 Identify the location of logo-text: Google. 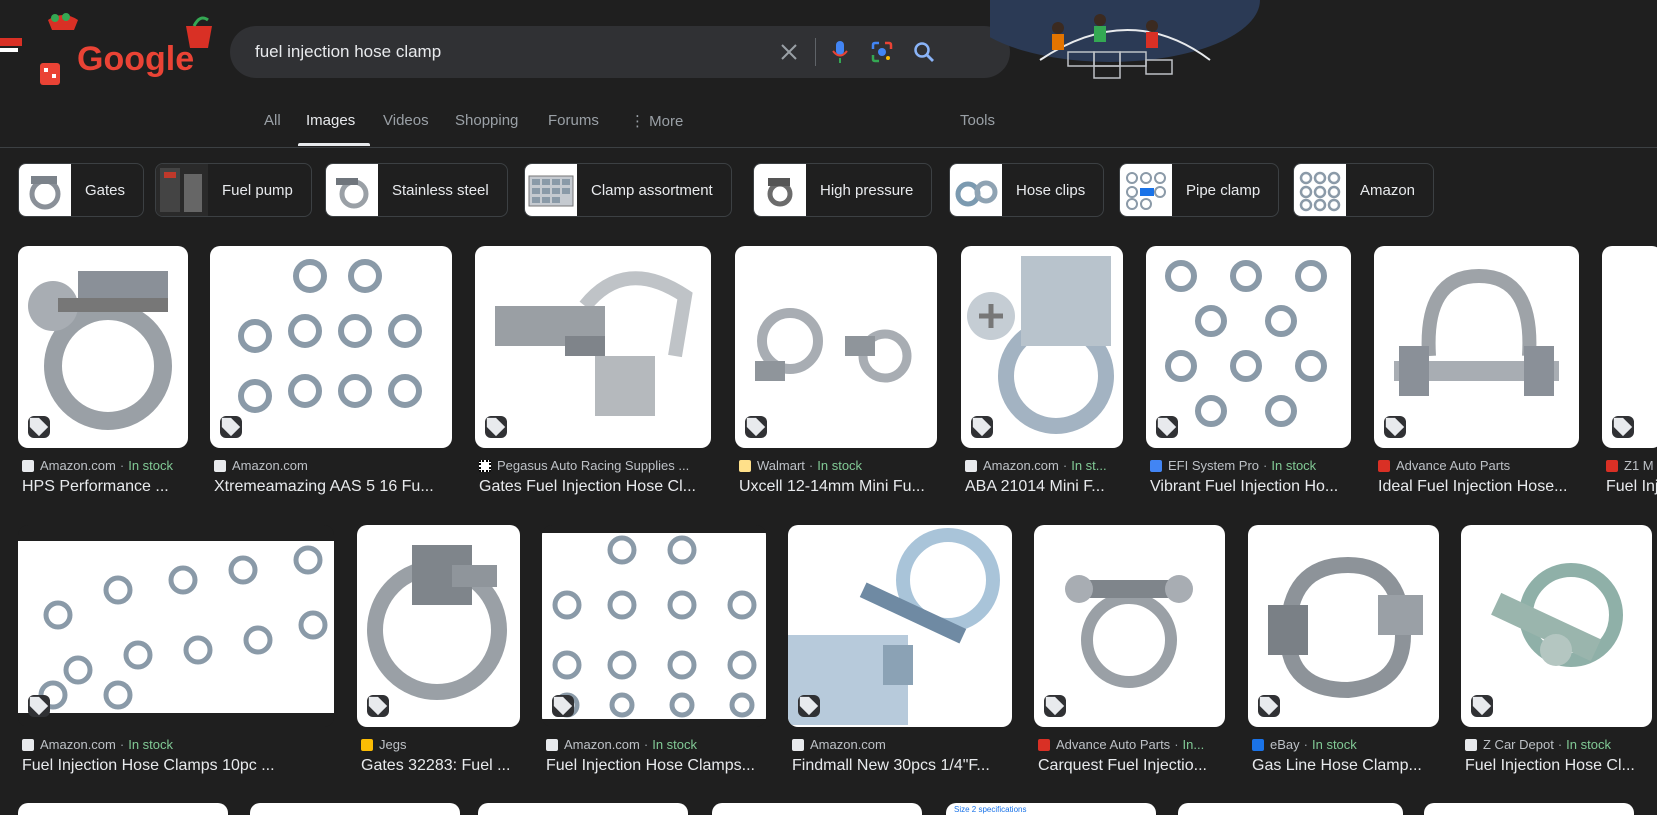
(135, 59).